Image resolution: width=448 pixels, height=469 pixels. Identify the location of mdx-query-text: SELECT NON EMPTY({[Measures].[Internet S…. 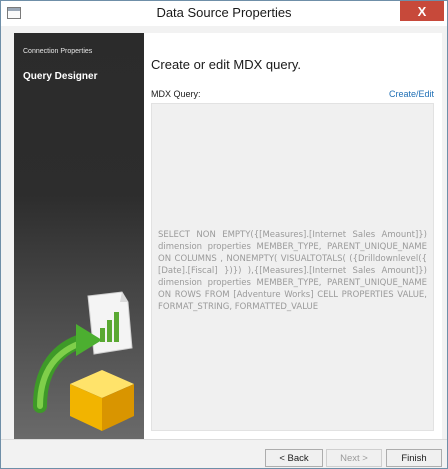
(292, 271).